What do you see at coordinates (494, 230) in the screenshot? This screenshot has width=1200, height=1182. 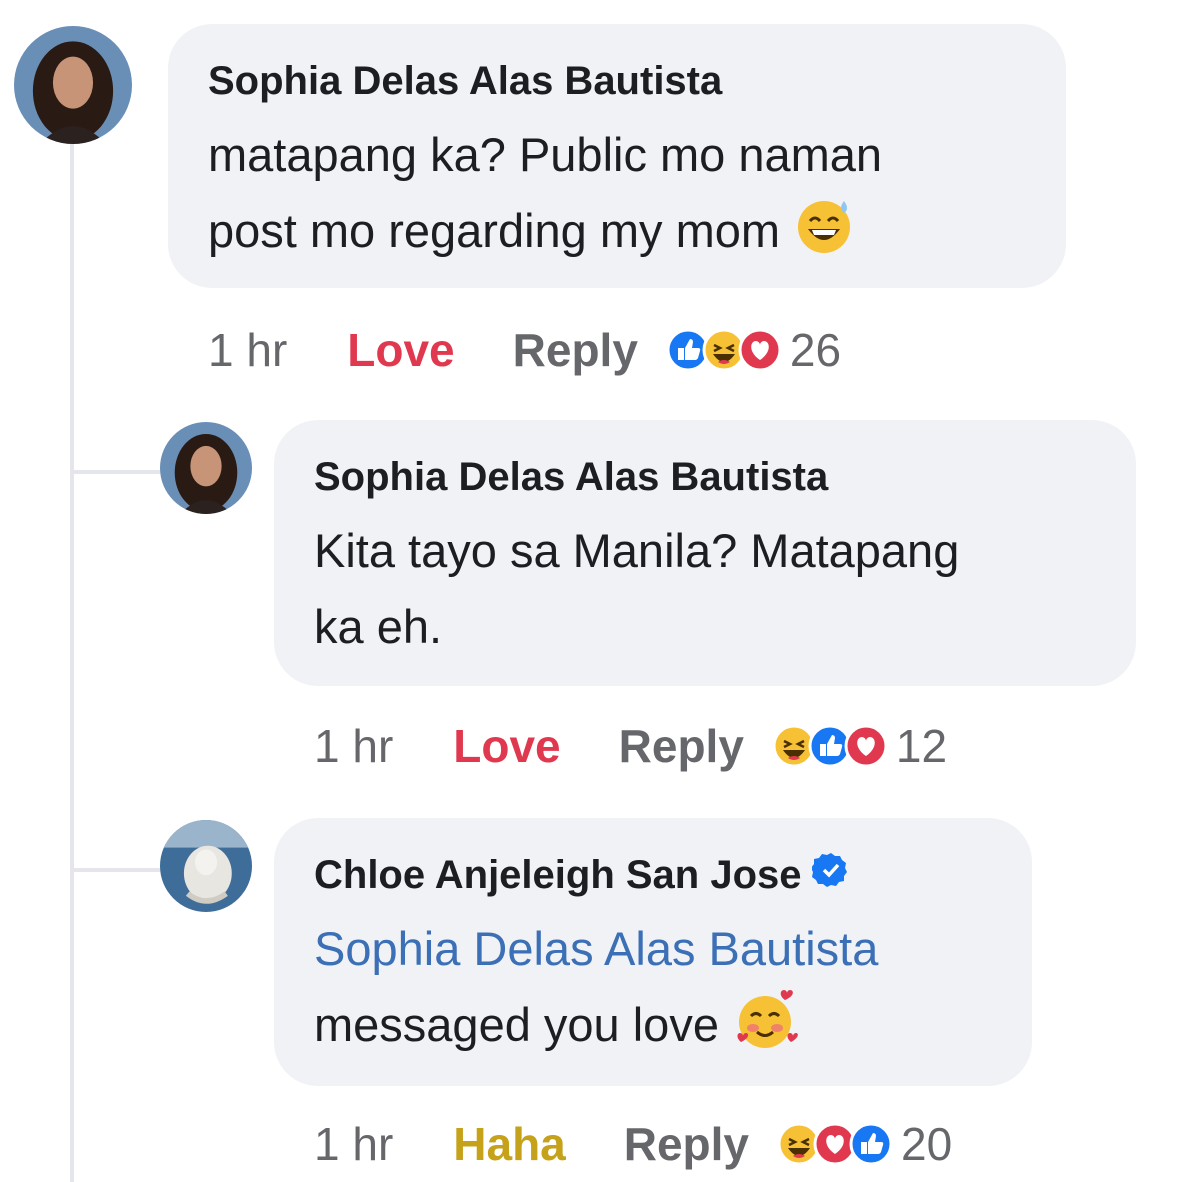 I see `comment-text: post mo regarding my mom` at bounding box center [494, 230].